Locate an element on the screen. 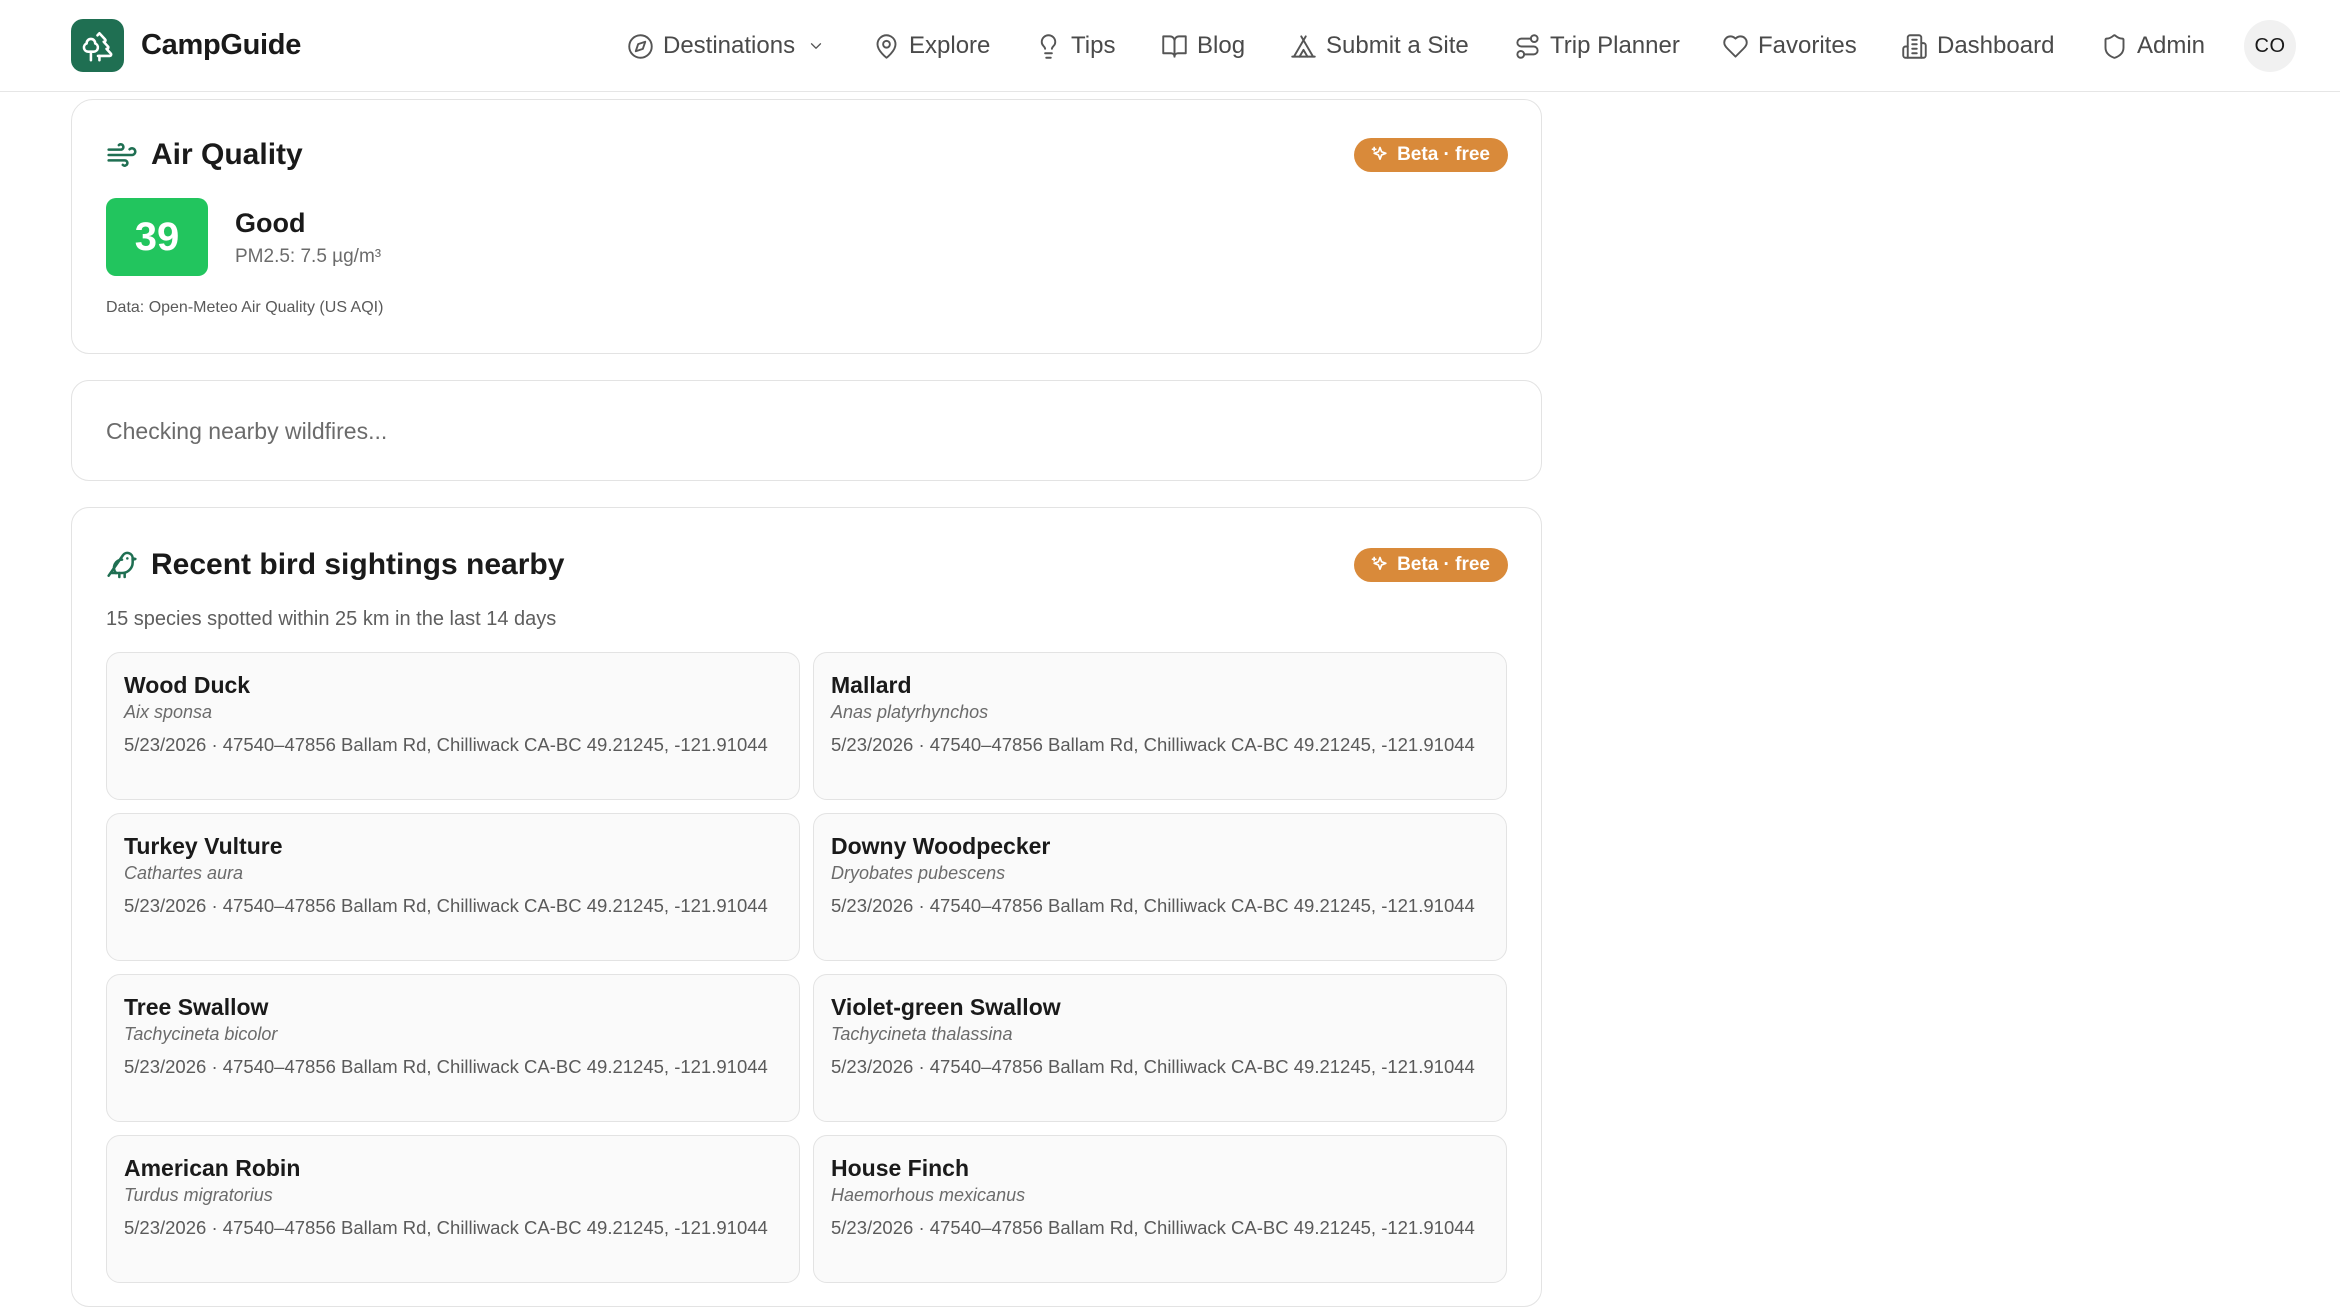 This screenshot has width=2340, height=1307. nav-favorites: Favorites is located at coordinates (1789, 46).